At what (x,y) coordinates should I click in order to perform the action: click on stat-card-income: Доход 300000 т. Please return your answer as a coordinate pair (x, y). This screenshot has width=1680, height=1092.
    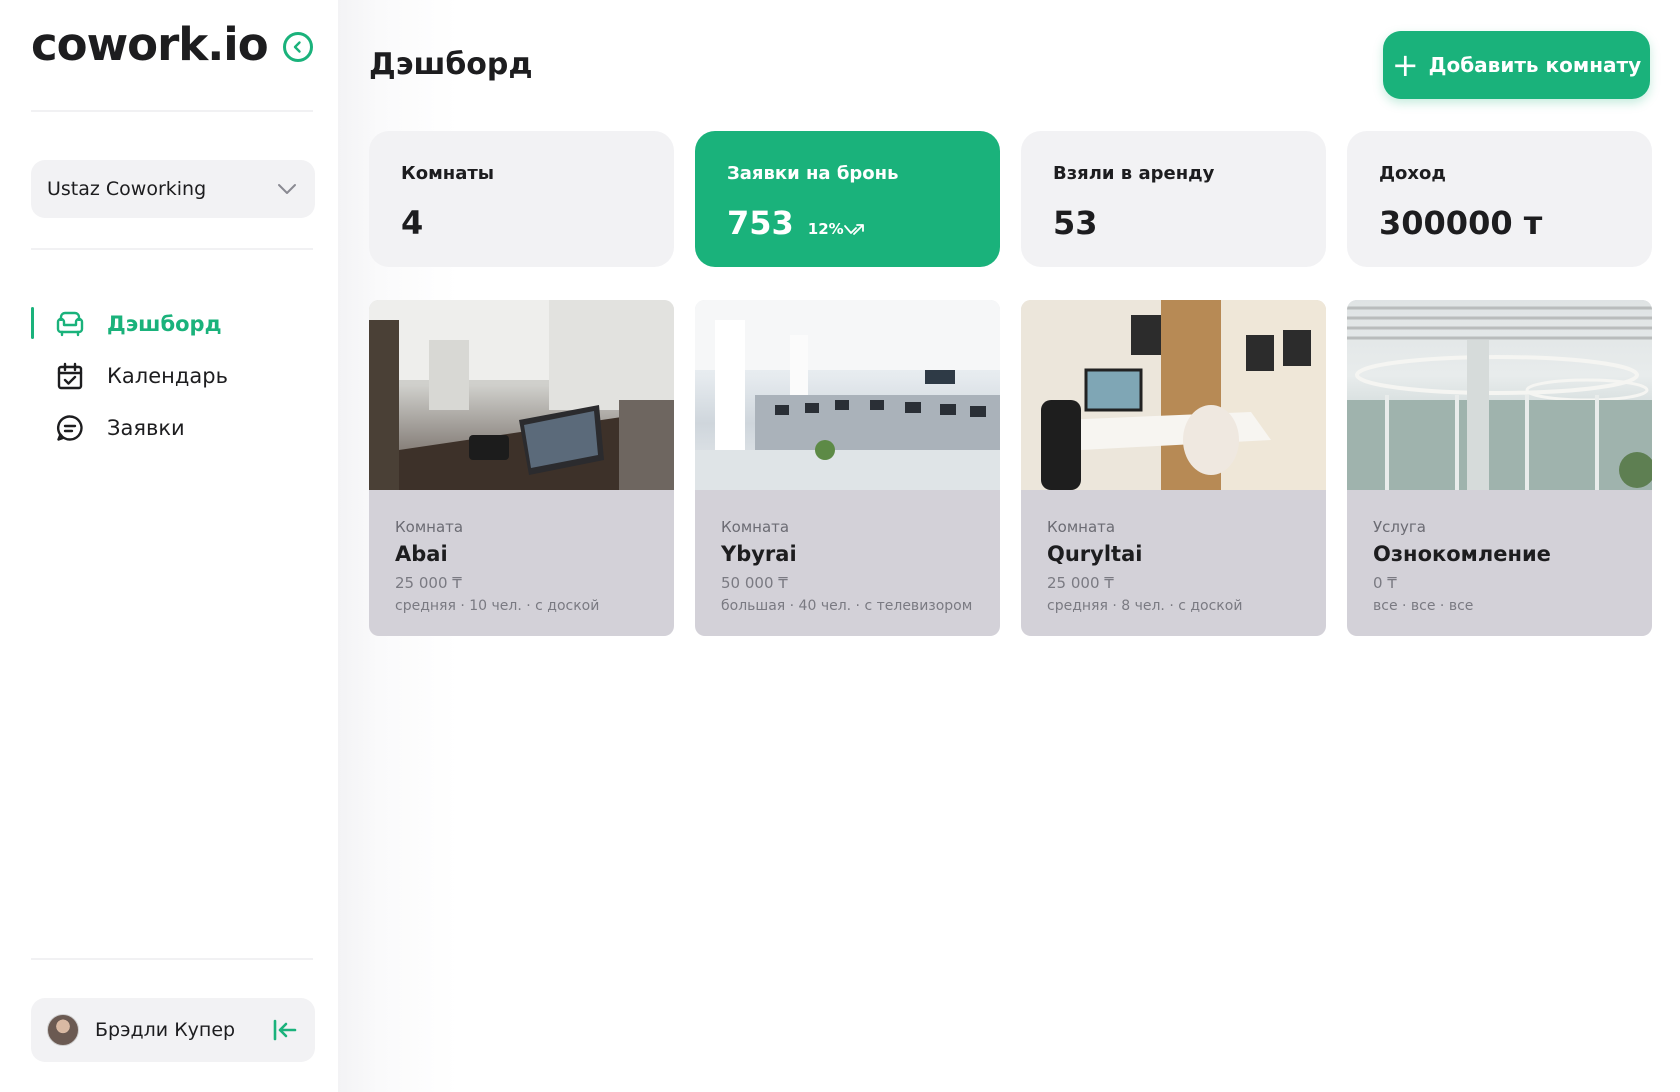
    Looking at the image, I should click on (1499, 199).